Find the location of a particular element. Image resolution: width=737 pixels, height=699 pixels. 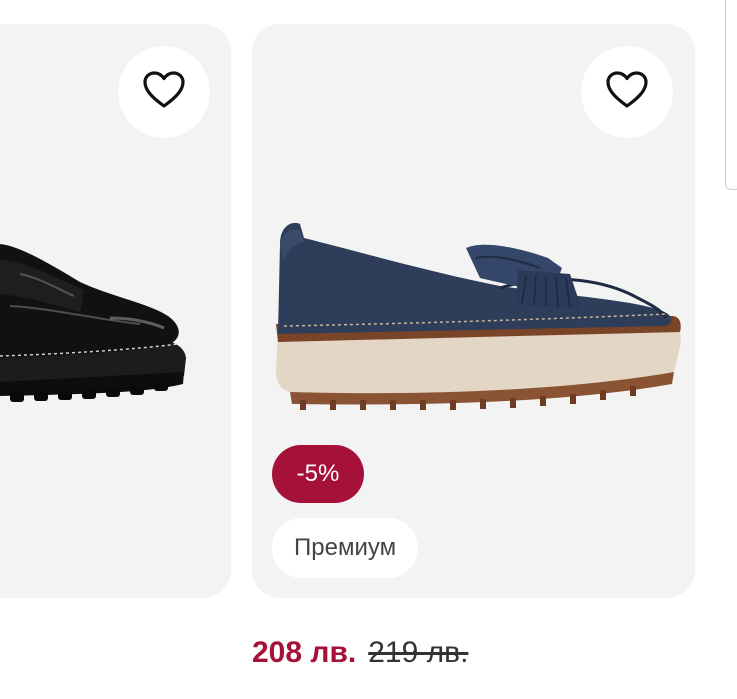

product-image-black-loafer is located at coordinates (95, 326).